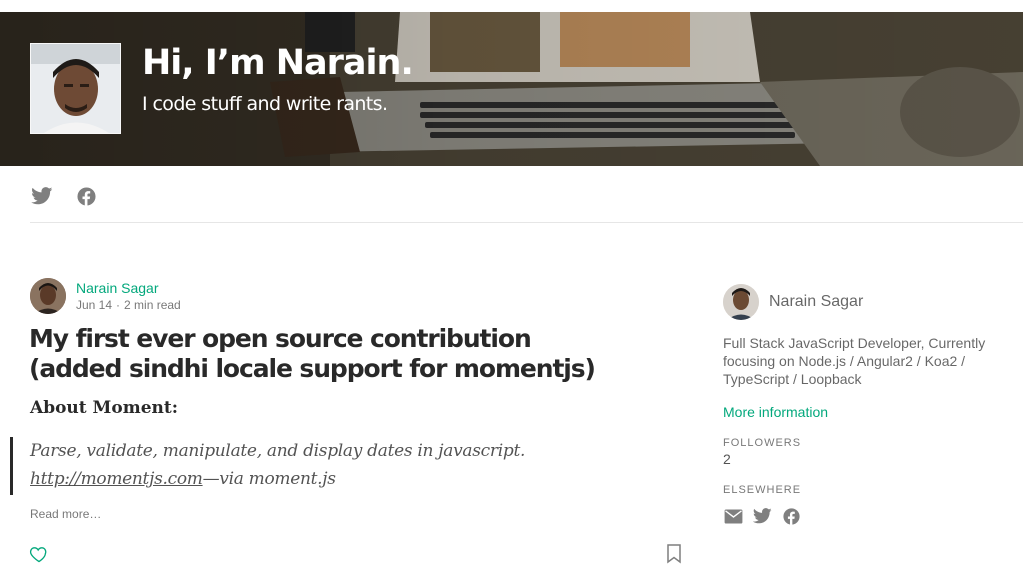 The width and height of the screenshot is (1023, 572). What do you see at coordinates (265, 104) in the screenshot?
I see `hero-tagline: I code stuff and write rants.` at bounding box center [265, 104].